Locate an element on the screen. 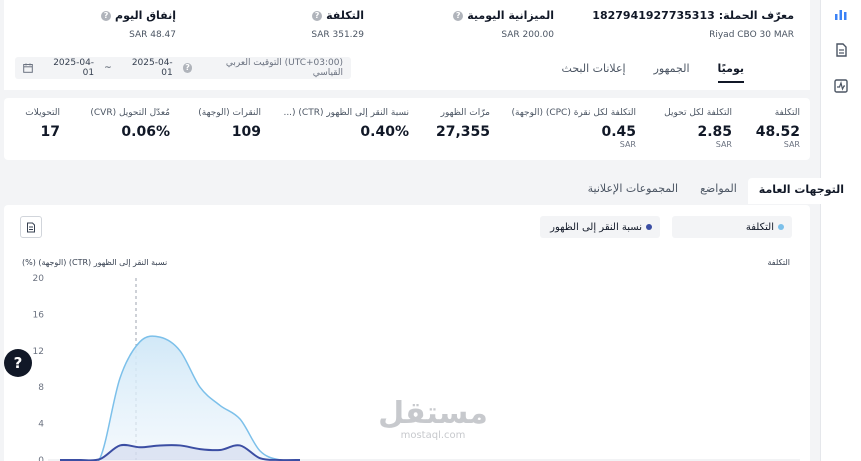 This screenshot has width=861, height=461. metric-label: التكلفة لكل نقرة (CPC) (الوجهة) is located at coordinates (573, 113).